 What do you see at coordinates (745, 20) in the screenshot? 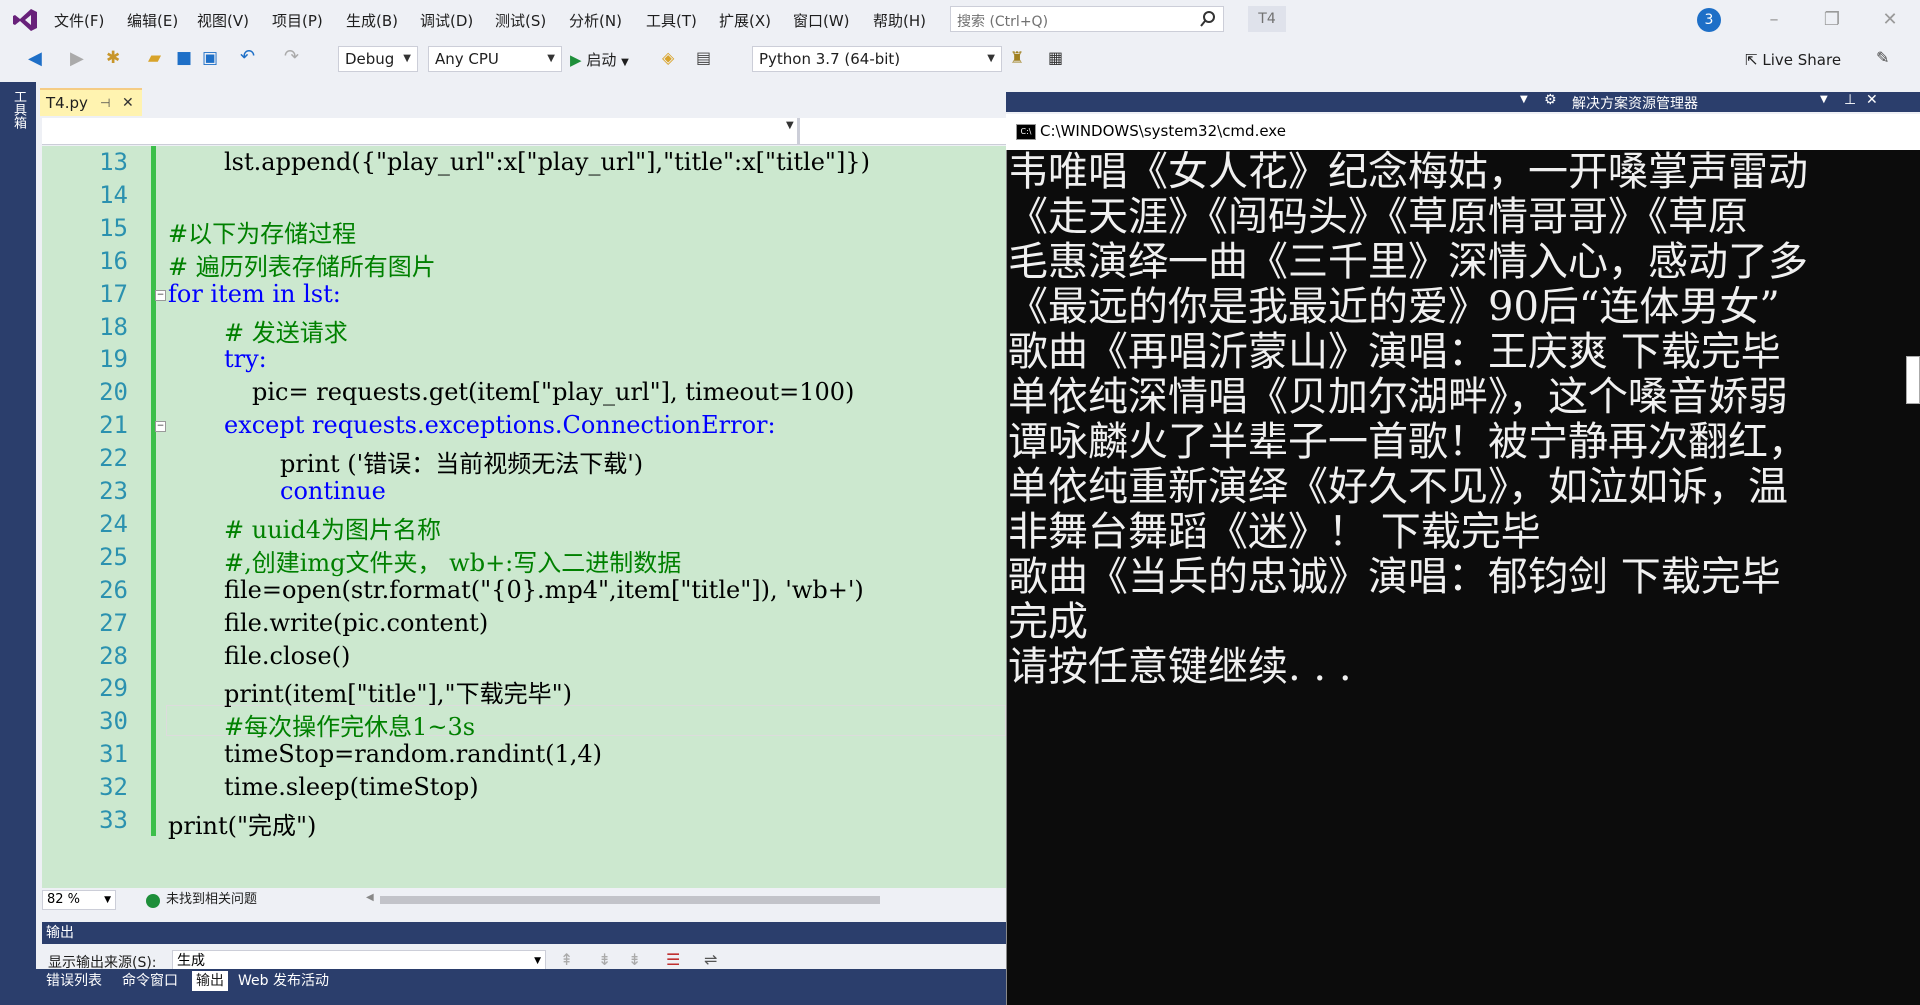
I see `menu-extensions: 扩展(X)` at bounding box center [745, 20].